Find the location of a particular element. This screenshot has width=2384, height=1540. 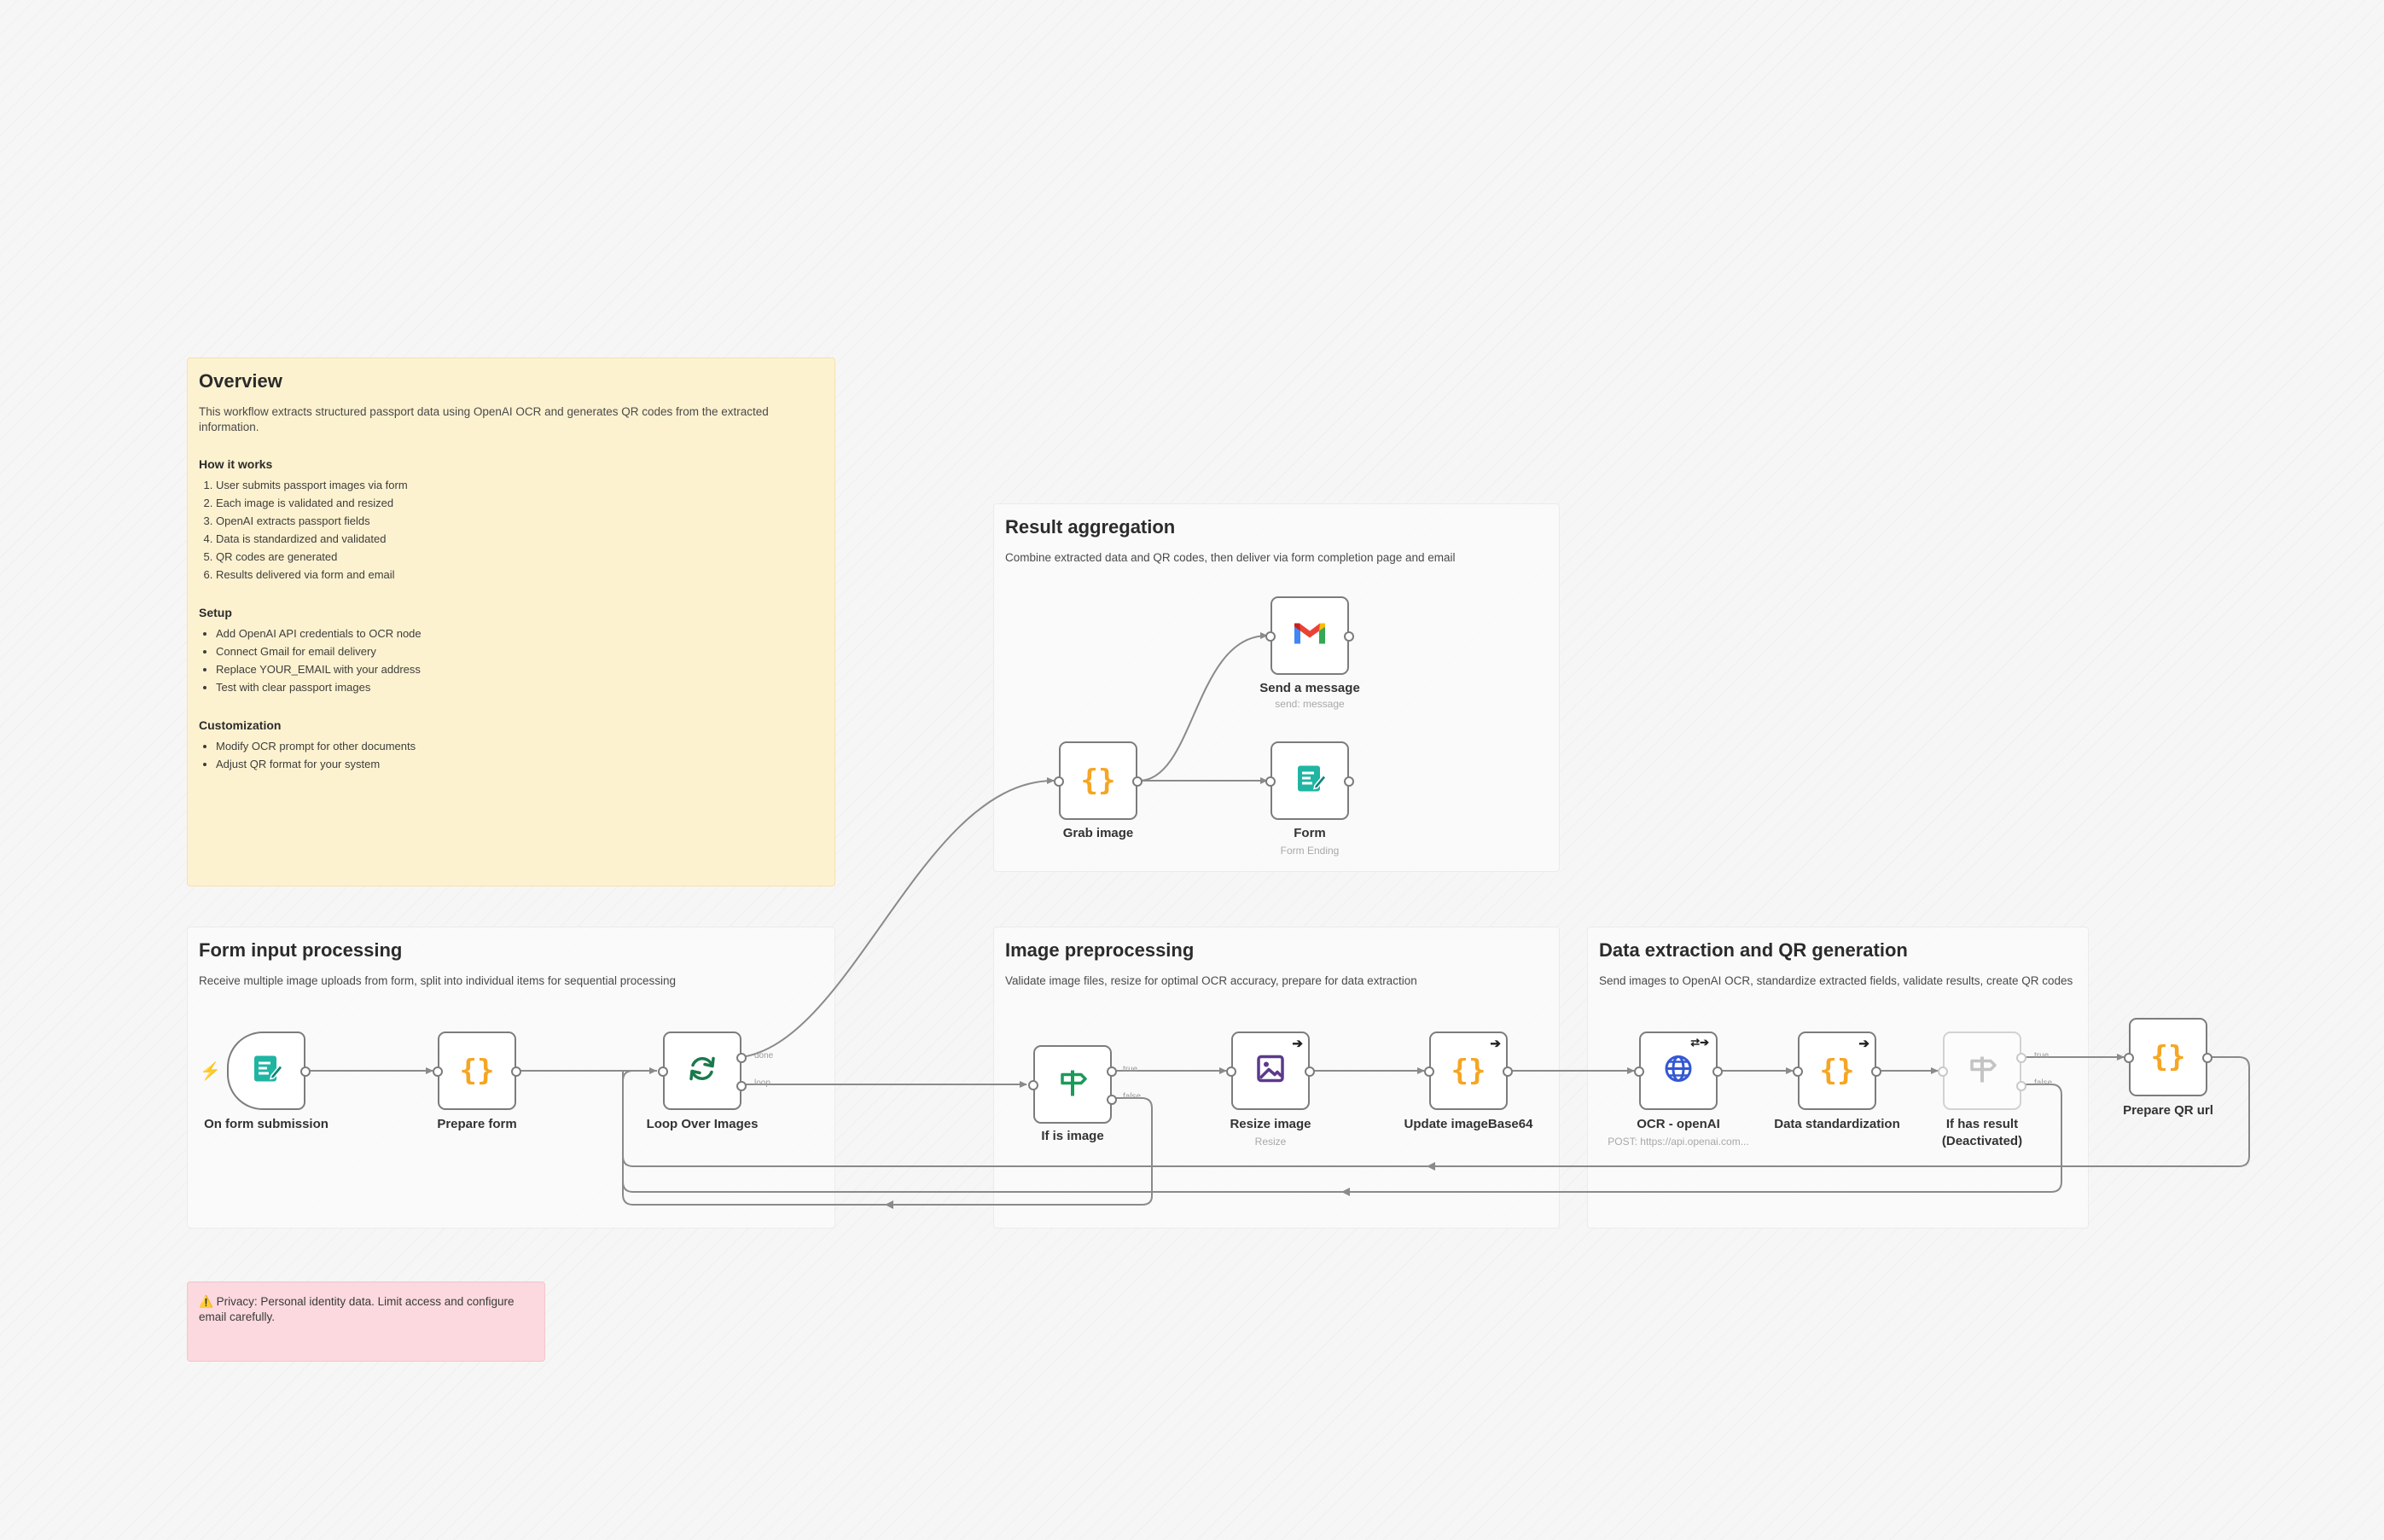

node-prepare-form: {} is located at coordinates (477, 1071).